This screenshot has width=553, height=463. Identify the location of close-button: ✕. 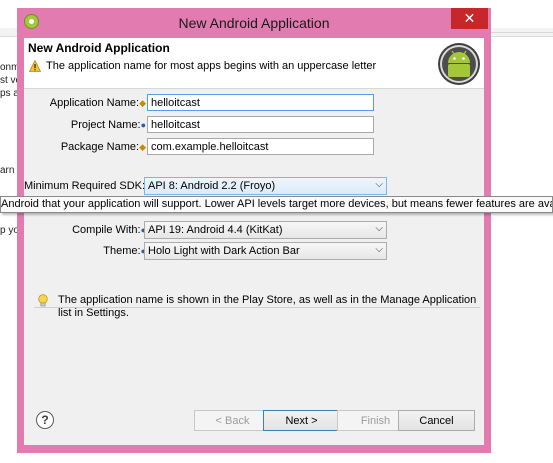
(469, 18).